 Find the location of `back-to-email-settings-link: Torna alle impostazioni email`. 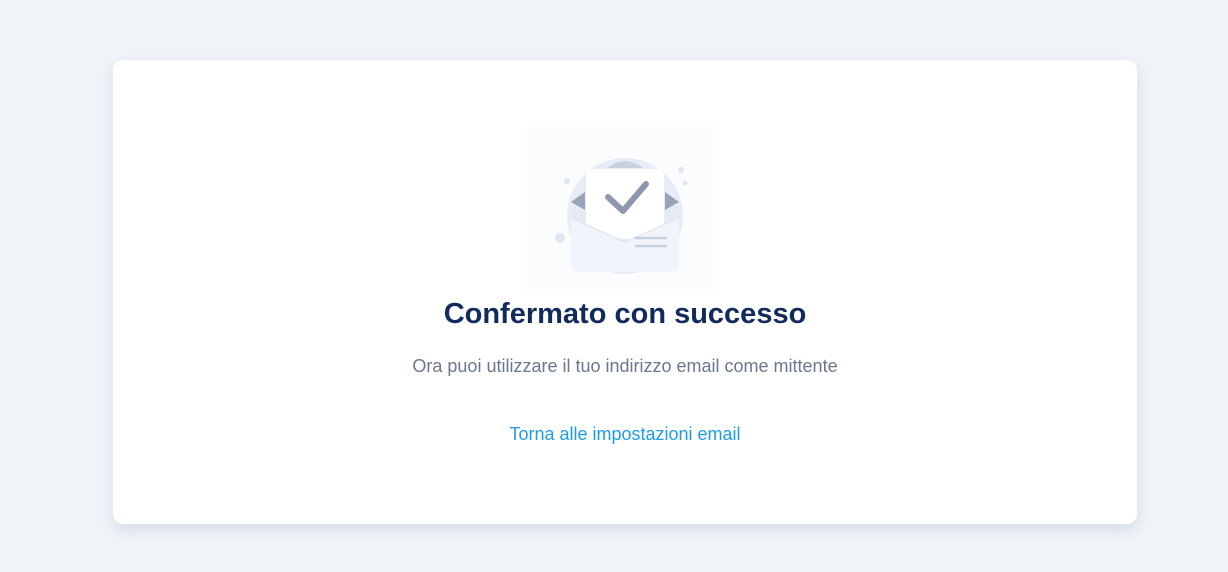

back-to-email-settings-link: Torna alle impostazioni email is located at coordinates (624, 434).